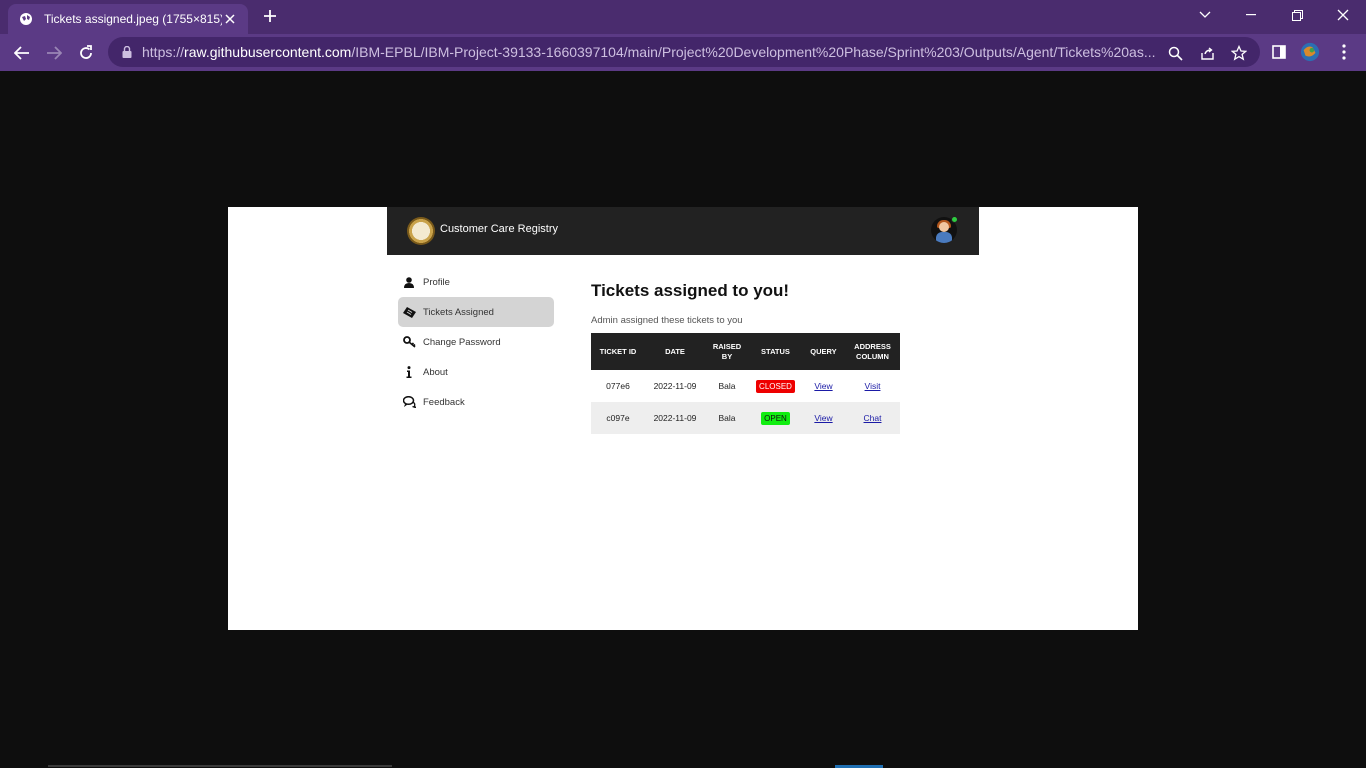 The width and height of the screenshot is (1366, 768). What do you see at coordinates (458, 312) in the screenshot?
I see `sidebar-item-label: Tickets Assigned` at bounding box center [458, 312].